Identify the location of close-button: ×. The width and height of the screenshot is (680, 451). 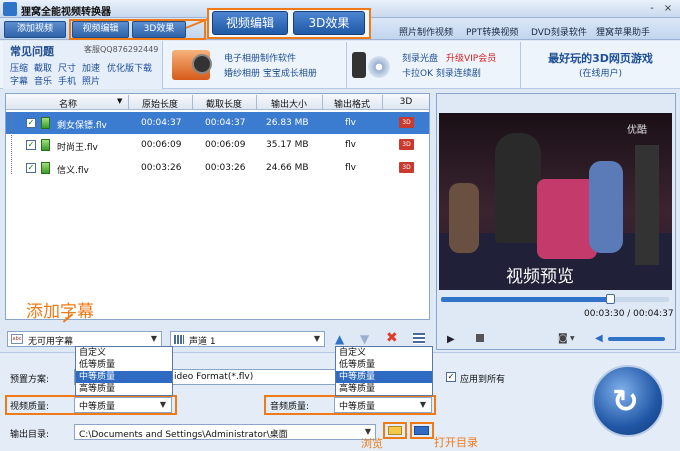
(668, 9).